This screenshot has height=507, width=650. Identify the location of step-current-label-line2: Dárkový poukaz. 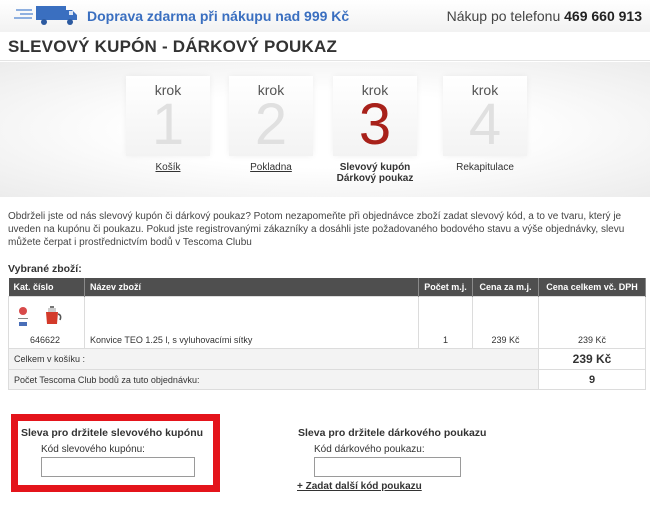
(375, 178).